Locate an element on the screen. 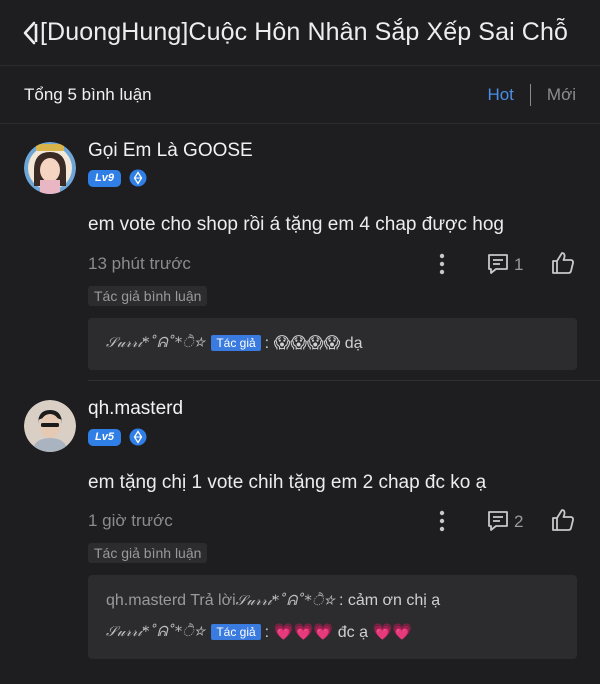  reply-text: : 💗💗💗 đc ạ 💗💗 is located at coordinates (338, 632).